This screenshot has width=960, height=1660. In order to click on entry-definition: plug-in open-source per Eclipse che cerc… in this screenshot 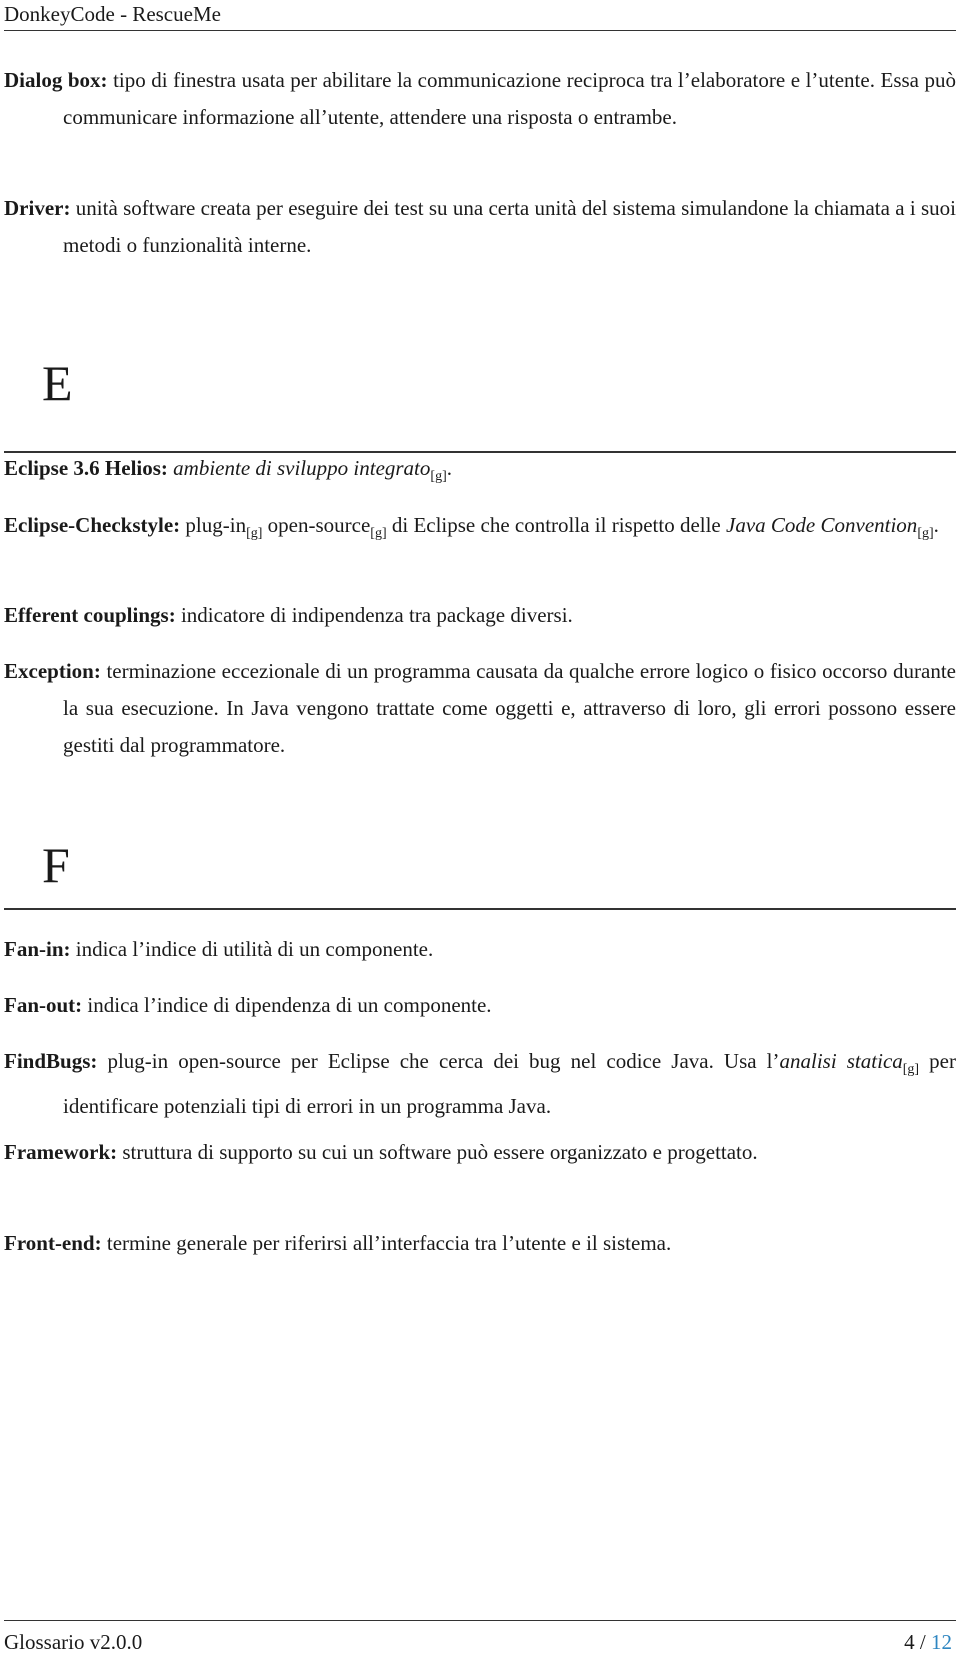, I will do `click(443, 1061)`.